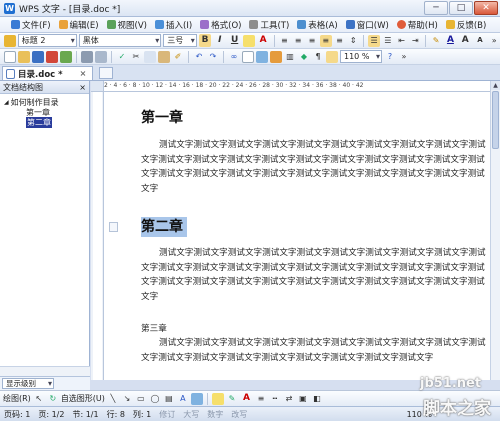  What do you see at coordinates (262, 56) in the screenshot?
I see `picture-icon` at bounding box center [262, 56].